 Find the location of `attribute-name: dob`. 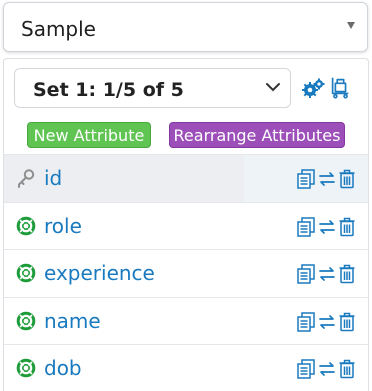

attribute-name: dob is located at coordinates (63, 368).